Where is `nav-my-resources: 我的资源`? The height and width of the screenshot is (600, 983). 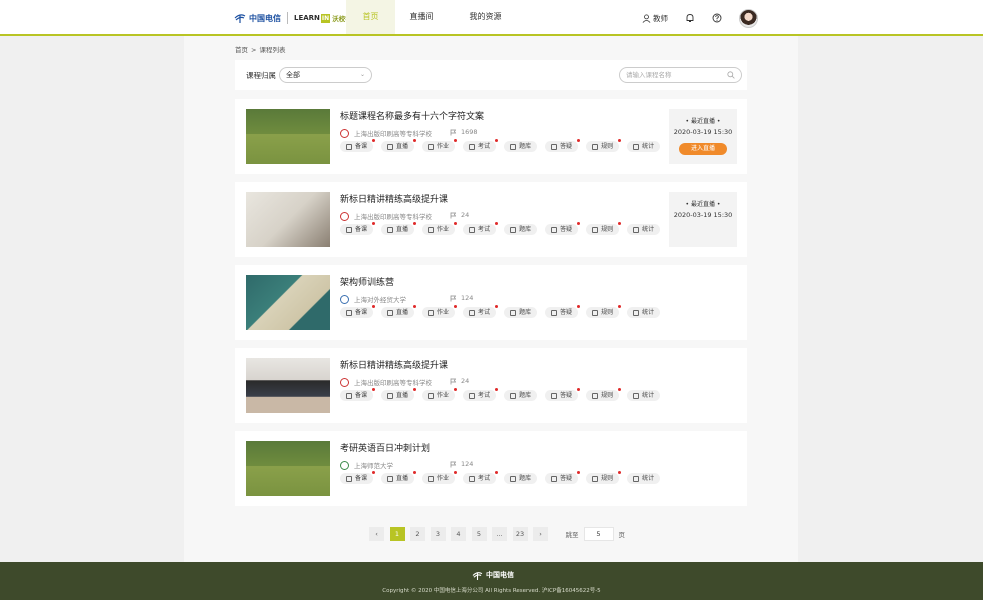 nav-my-resources: 我的资源 is located at coordinates (485, 17).